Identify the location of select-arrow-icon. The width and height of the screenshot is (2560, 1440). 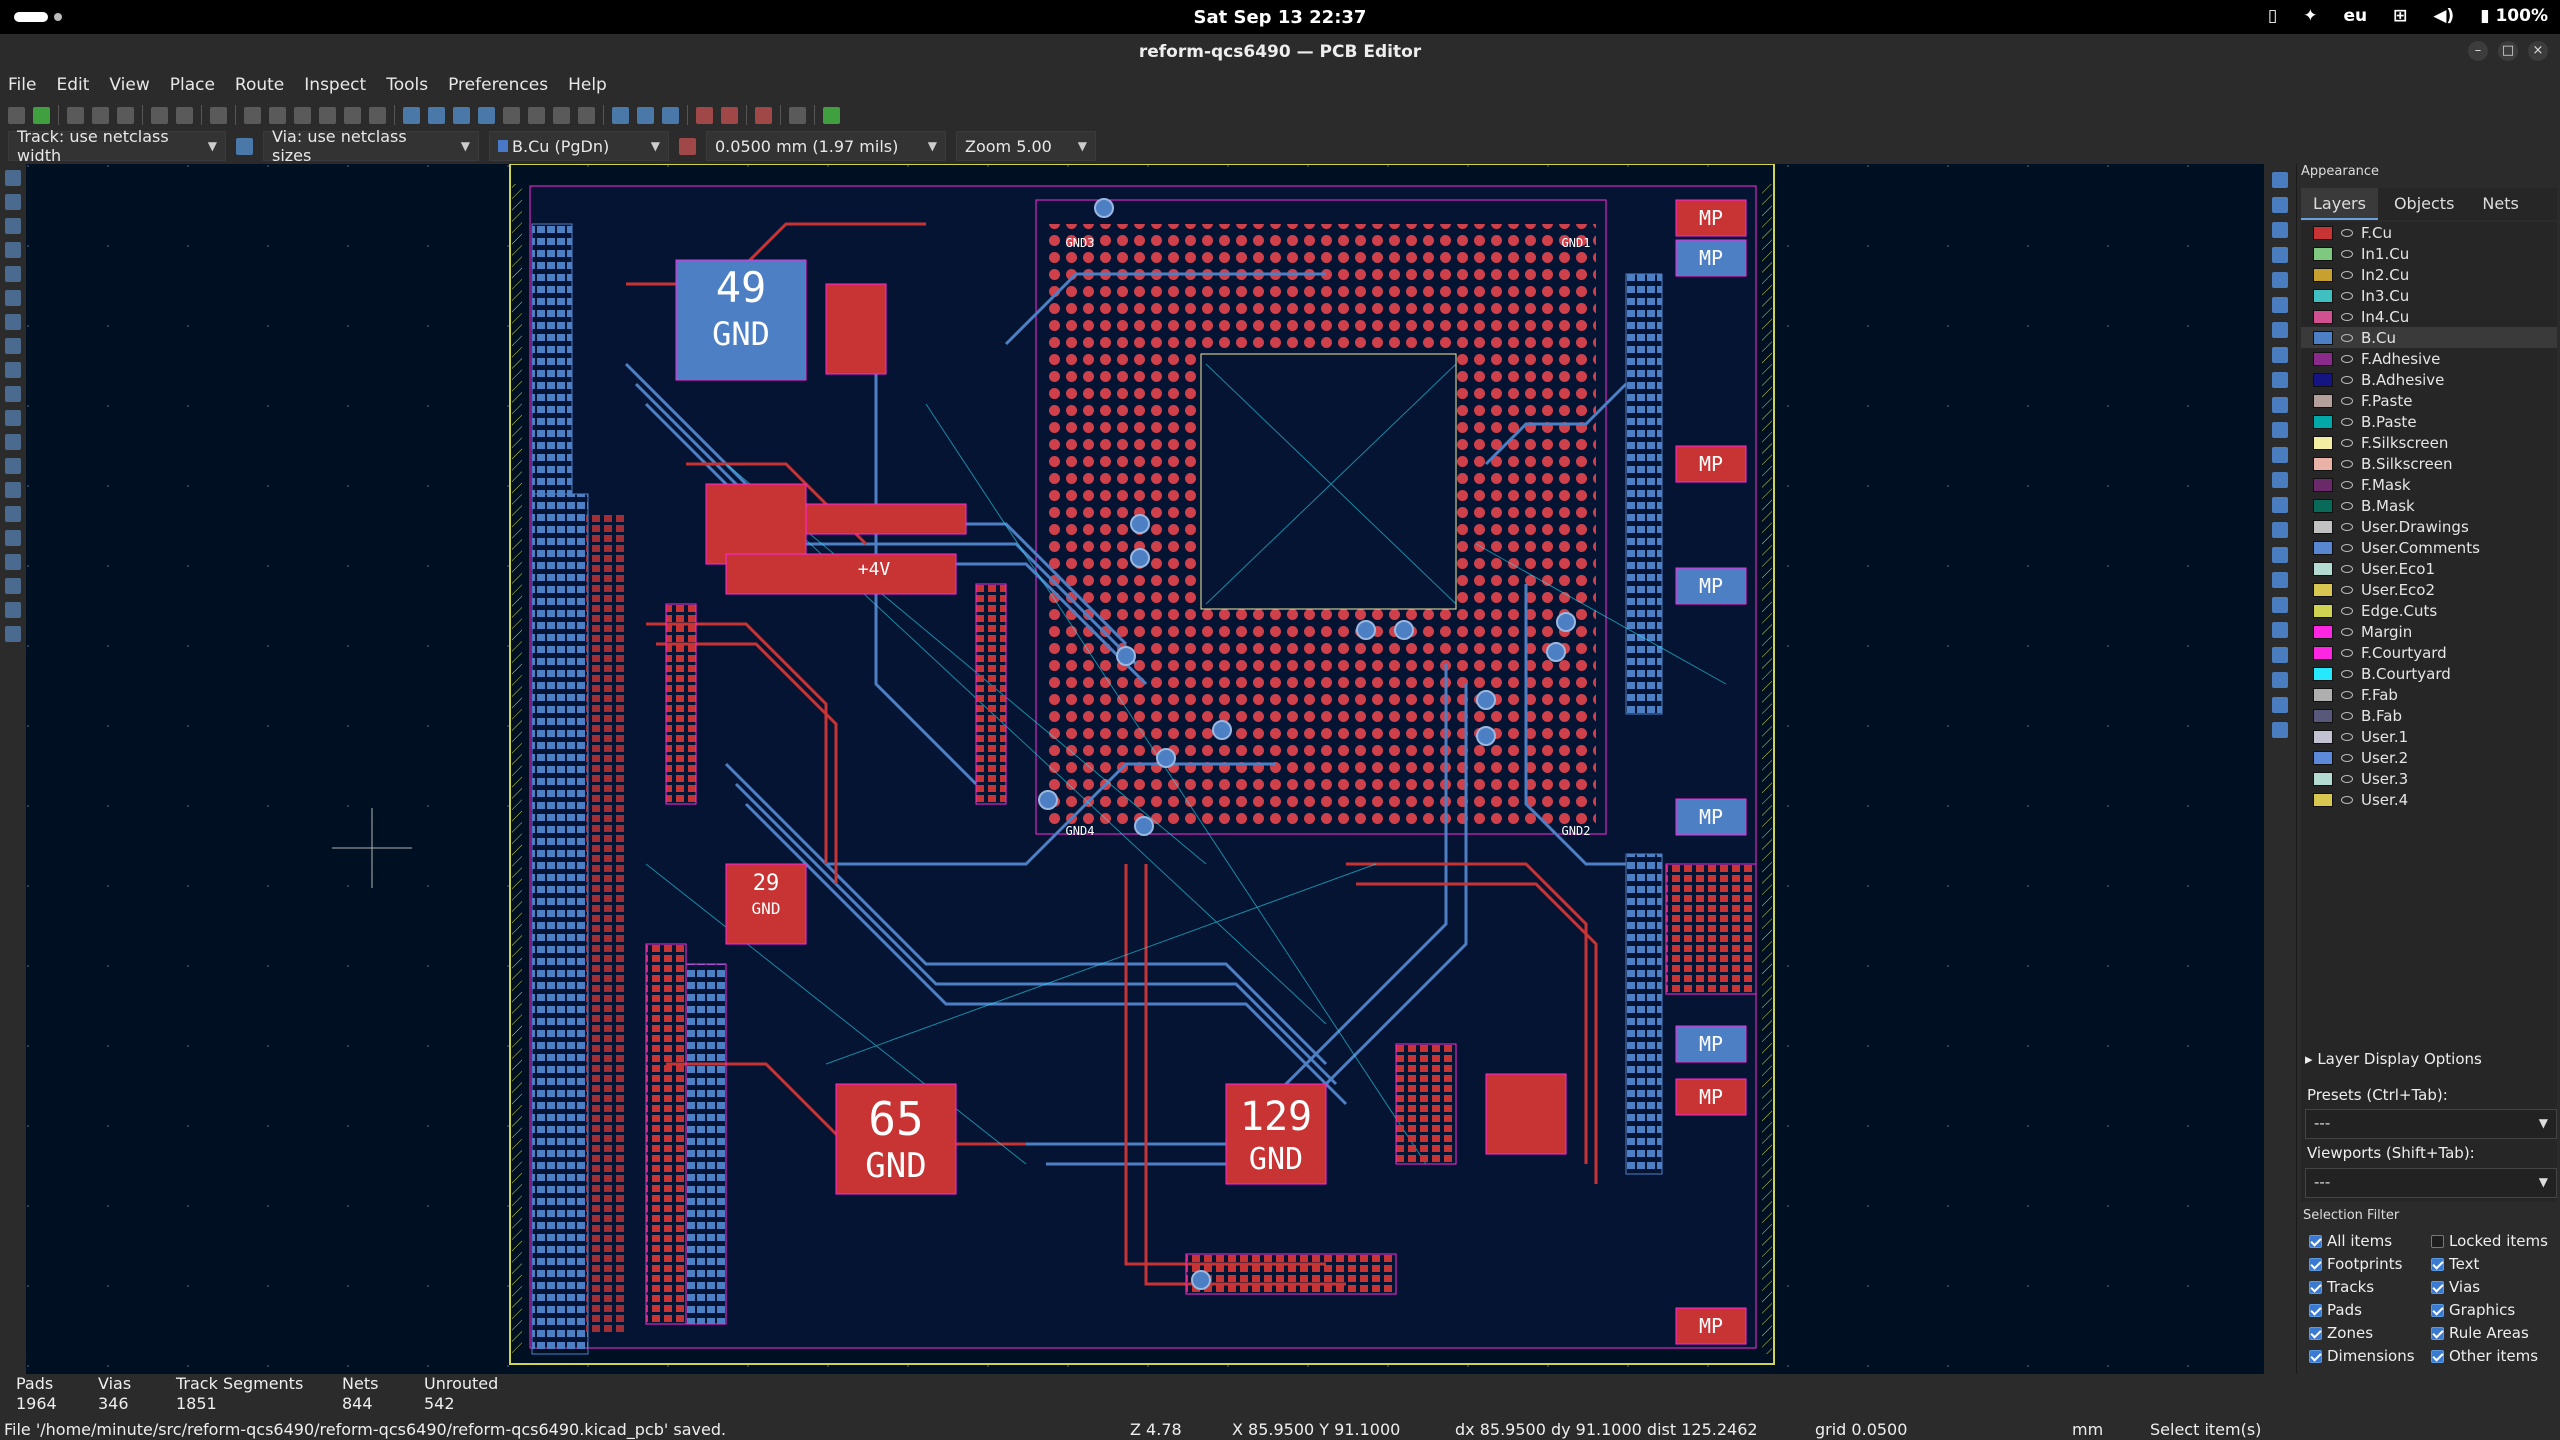
(2280, 180).